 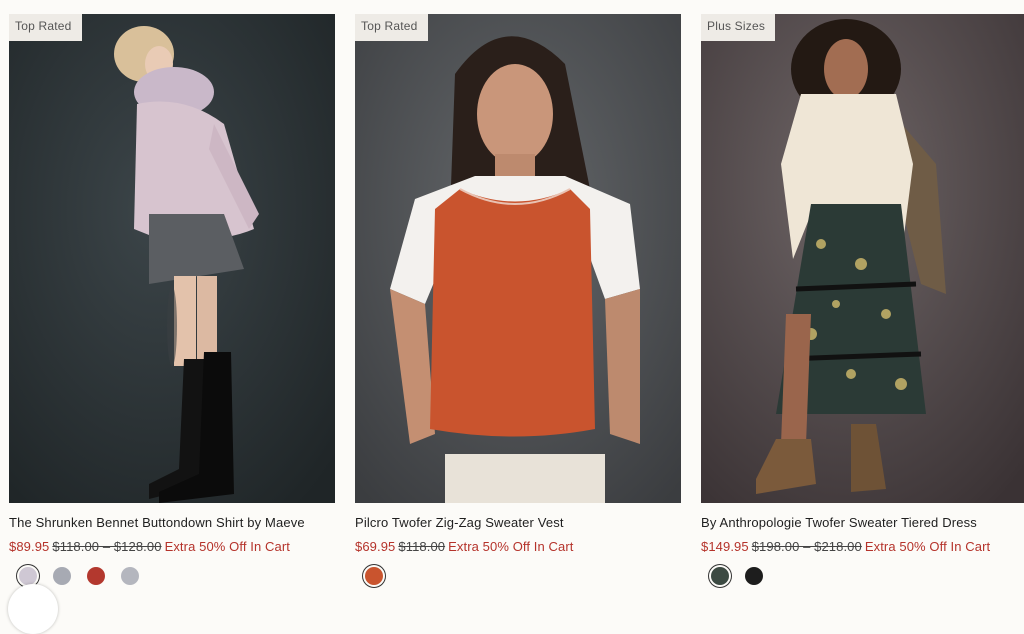 I want to click on original-price: $118.00, so click(x=422, y=546).